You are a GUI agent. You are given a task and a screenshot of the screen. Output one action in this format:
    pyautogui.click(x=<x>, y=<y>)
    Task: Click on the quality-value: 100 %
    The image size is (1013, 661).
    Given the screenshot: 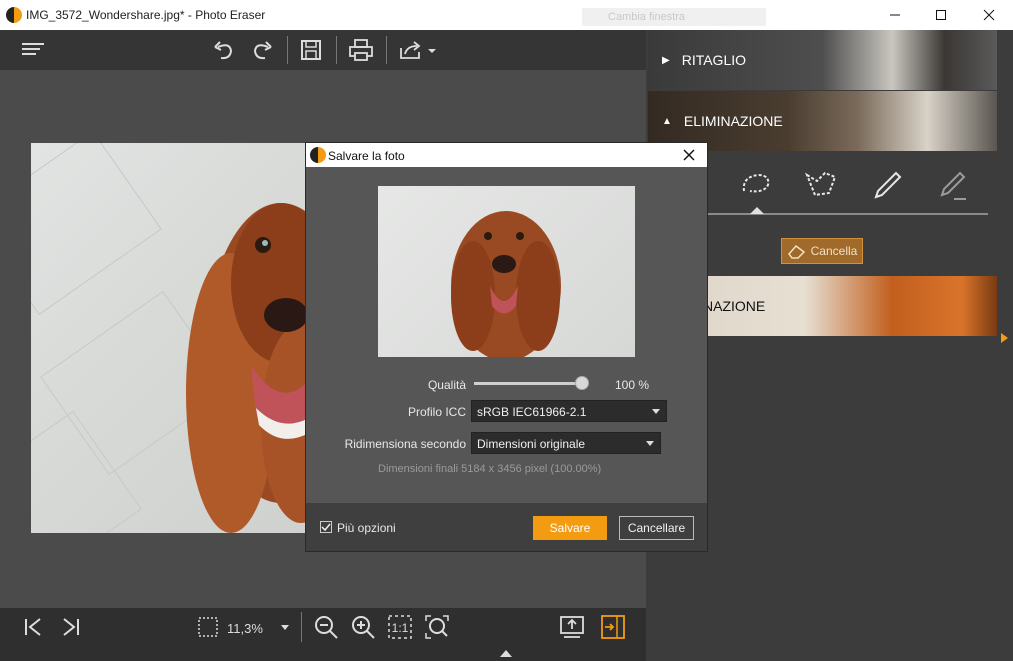 What is the action you would take?
    pyautogui.click(x=632, y=385)
    